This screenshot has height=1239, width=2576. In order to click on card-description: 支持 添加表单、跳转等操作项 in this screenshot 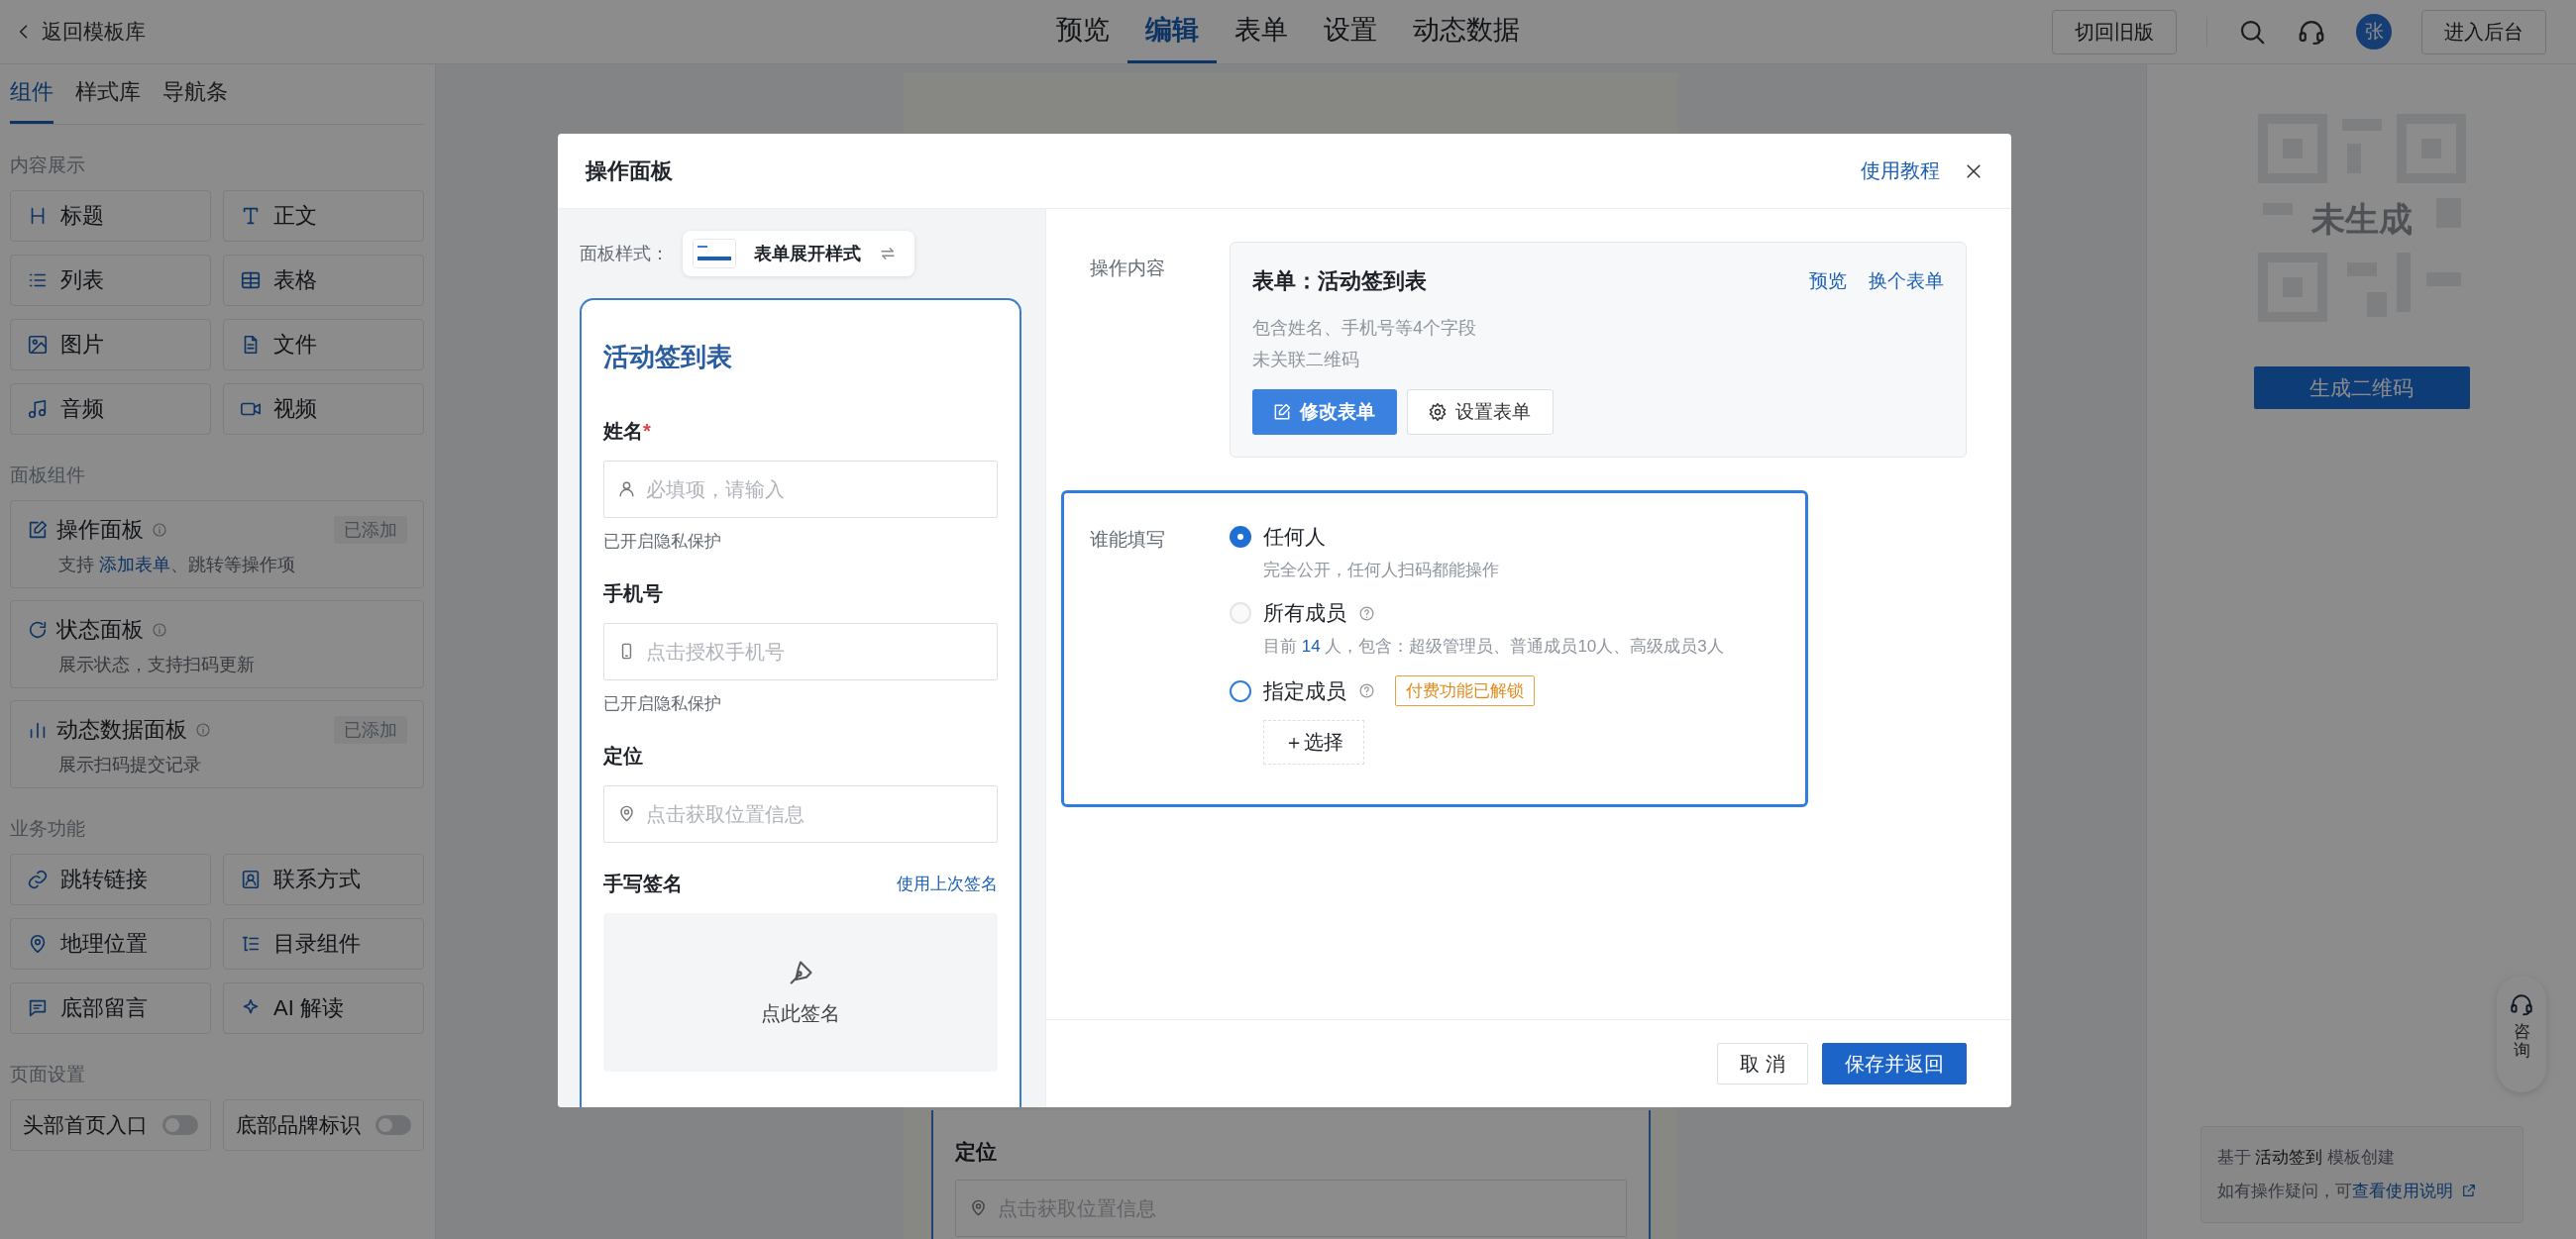, I will do `click(177, 565)`.